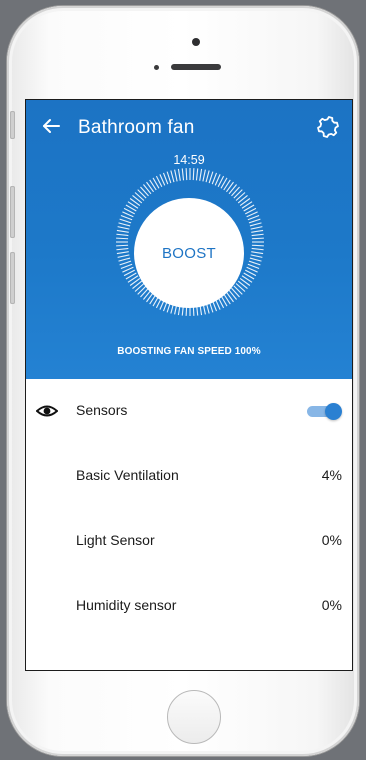 This screenshot has width=366, height=760. I want to click on sensors-toggle, so click(324, 411).